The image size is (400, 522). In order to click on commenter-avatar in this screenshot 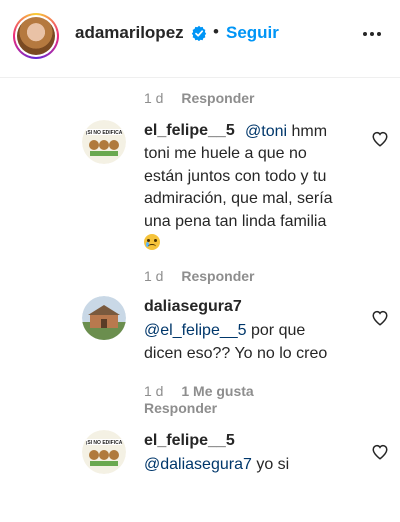, I will do `click(104, 318)`.